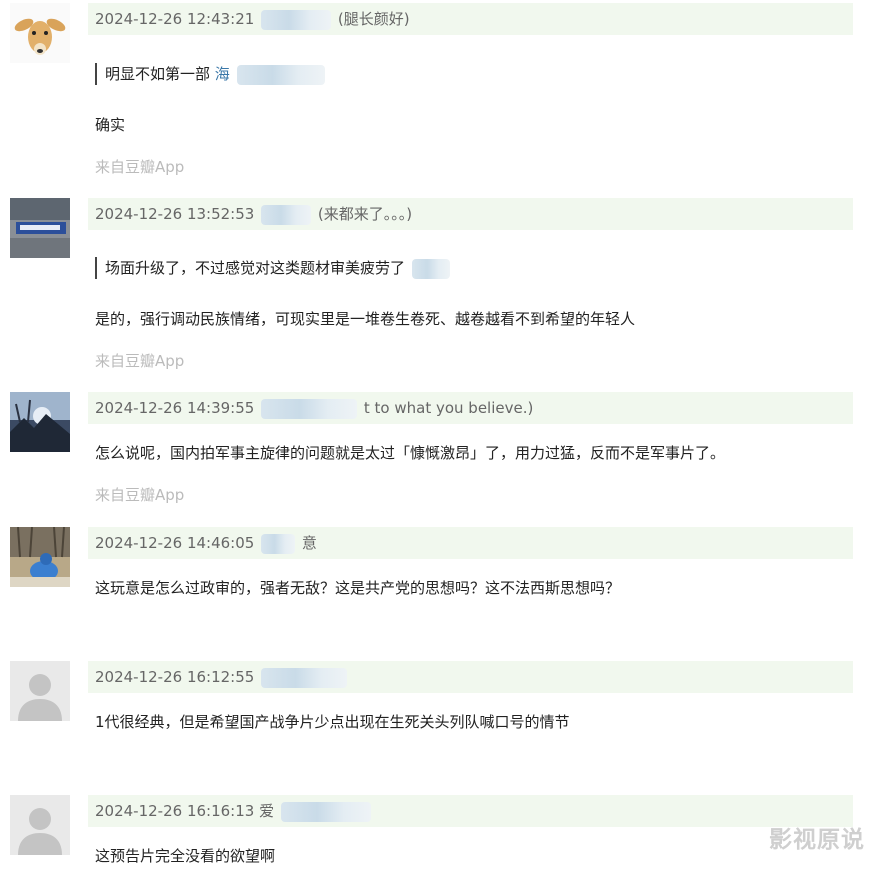 This screenshot has height=870, width=881. What do you see at coordinates (266, 811) in the screenshot?
I see `comment-username: 爱` at bounding box center [266, 811].